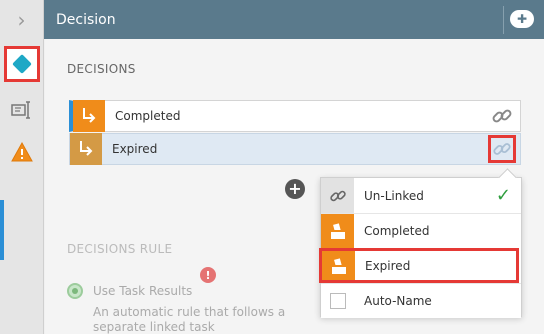 This screenshot has height=334, width=544. What do you see at coordinates (120, 249) in the screenshot?
I see `decisions-rule-title: DECISIONS RULE` at bounding box center [120, 249].